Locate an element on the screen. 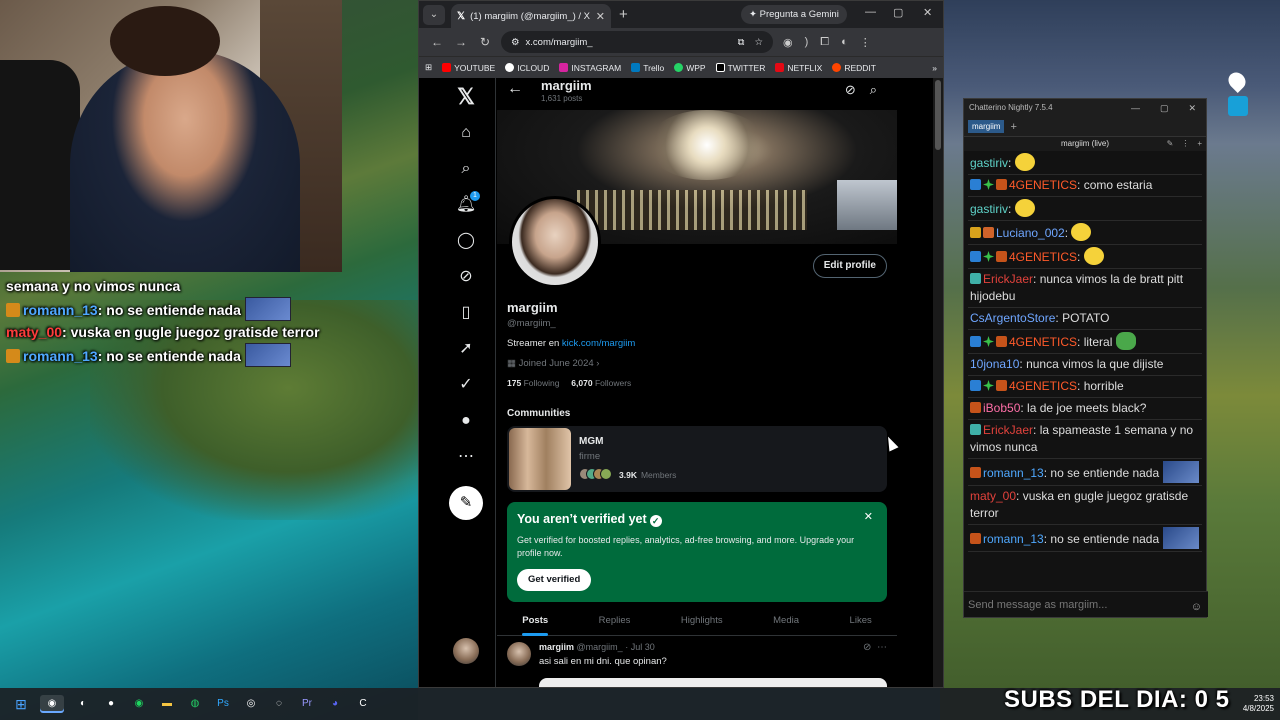  tab-posts: Posts is located at coordinates (535, 621).